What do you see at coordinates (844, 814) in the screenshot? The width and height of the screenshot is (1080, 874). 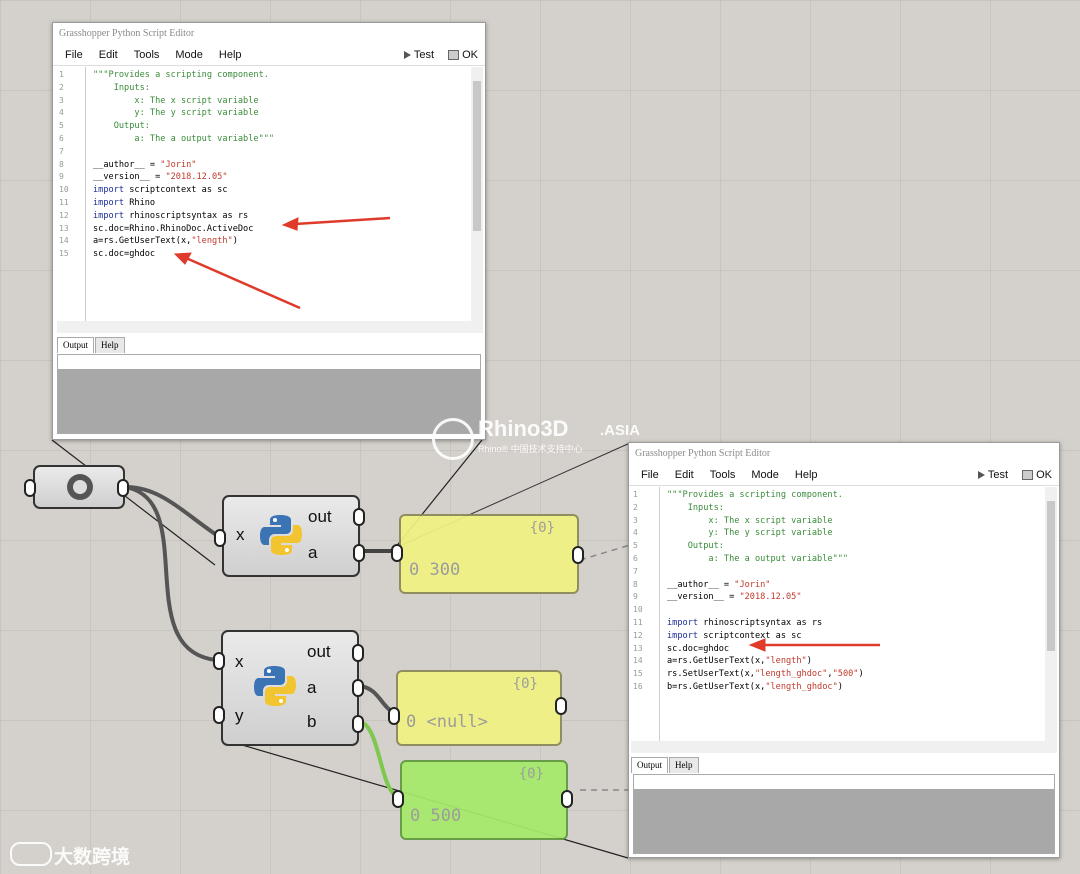 I see `output-panel` at bounding box center [844, 814].